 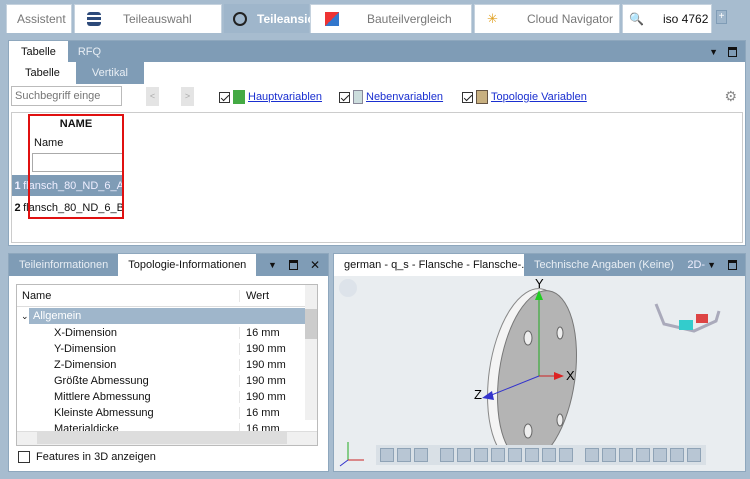 What do you see at coordinates (63, 265) in the screenshot?
I see `tab-teileinformationen: Teileinformationen` at bounding box center [63, 265].